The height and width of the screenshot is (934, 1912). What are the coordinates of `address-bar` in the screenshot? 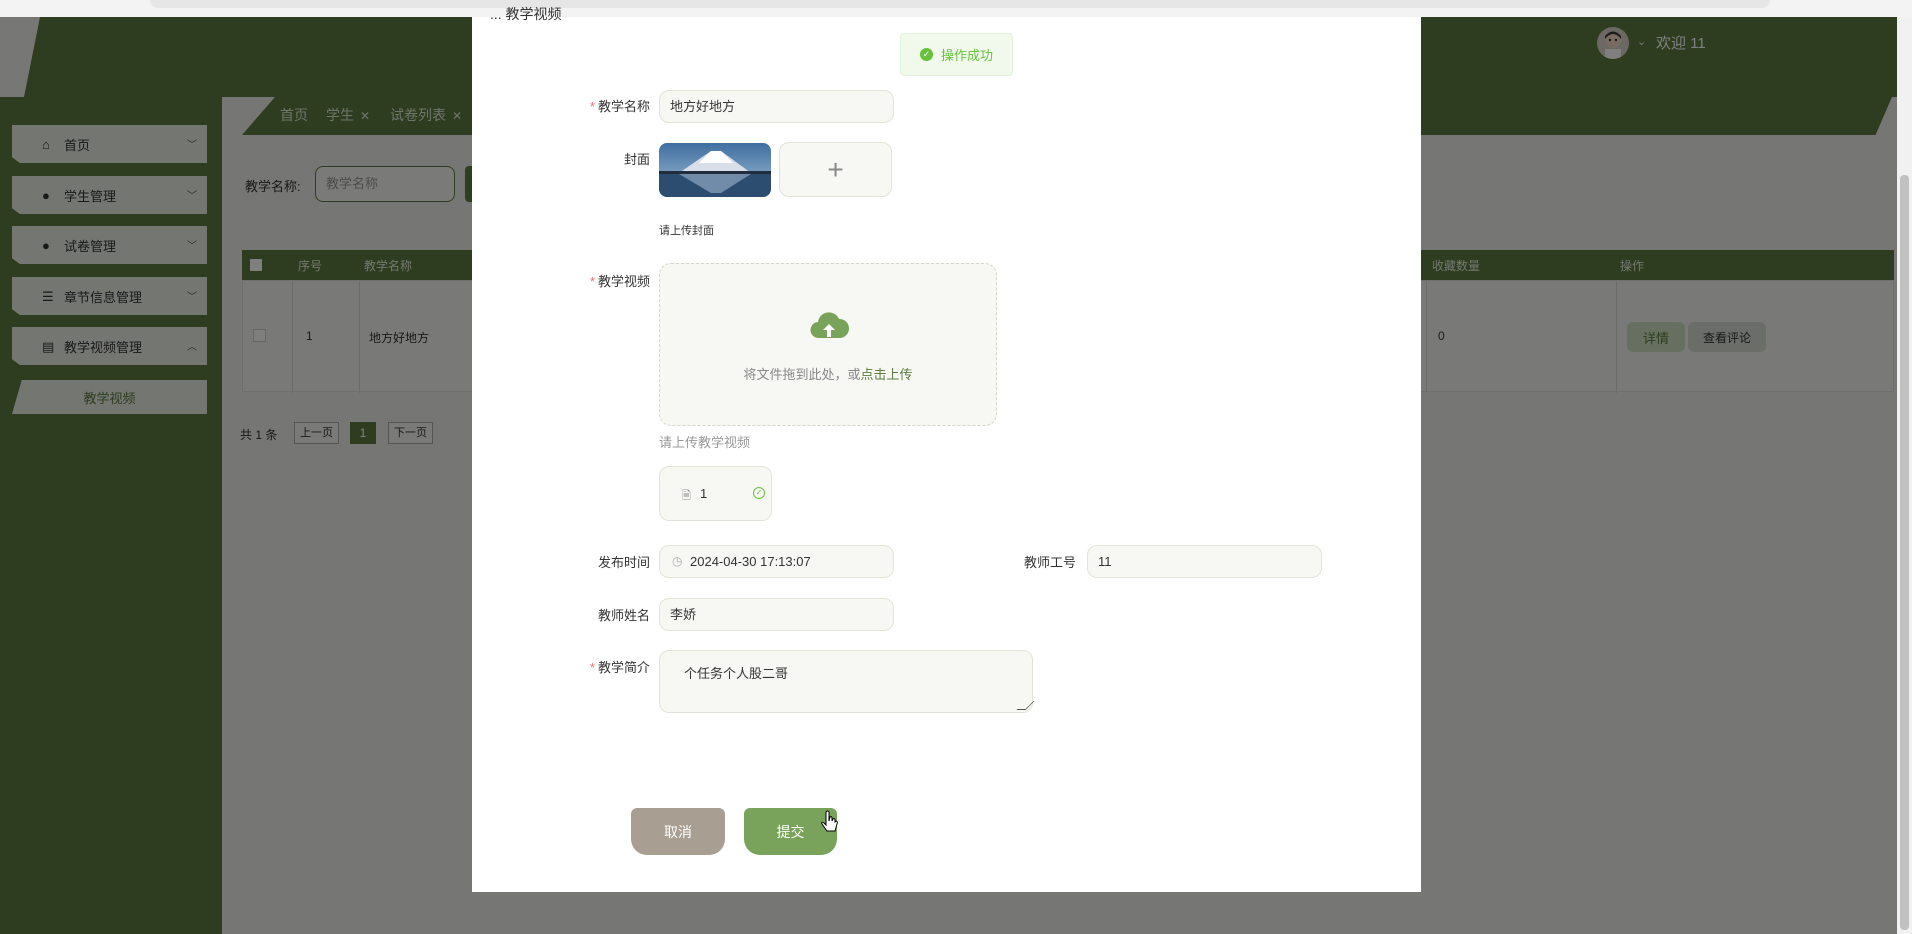 It's located at (960, 4).